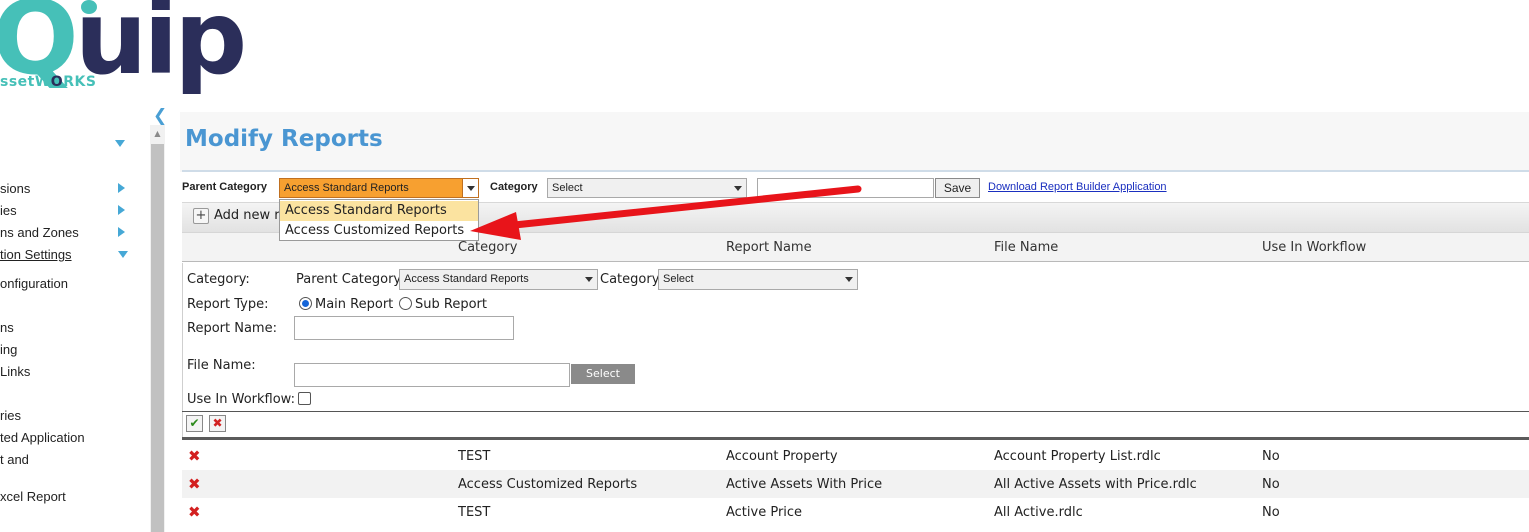 This screenshot has width=1529, height=532. Describe the element at coordinates (495, 226) in the screenshot. I see `annotation-arrow-head` at that location.